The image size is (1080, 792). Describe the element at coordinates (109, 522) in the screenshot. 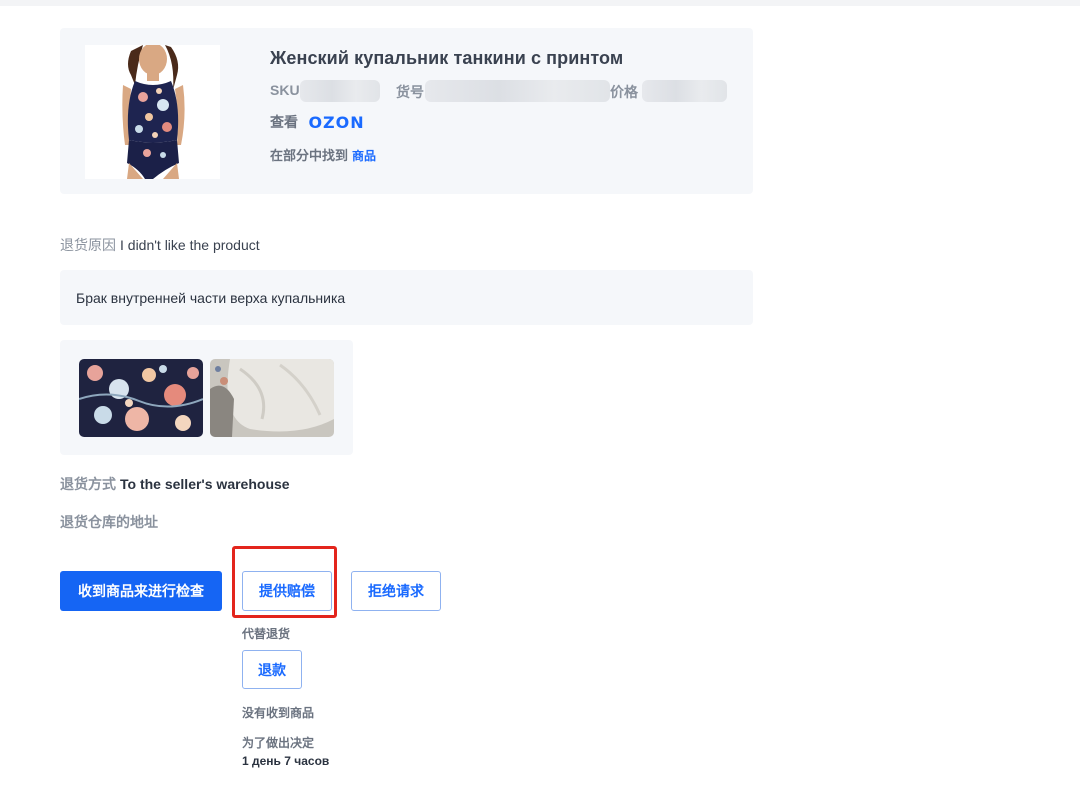

I see `warehouse-address-label: 退货仓库的地址` at that location.